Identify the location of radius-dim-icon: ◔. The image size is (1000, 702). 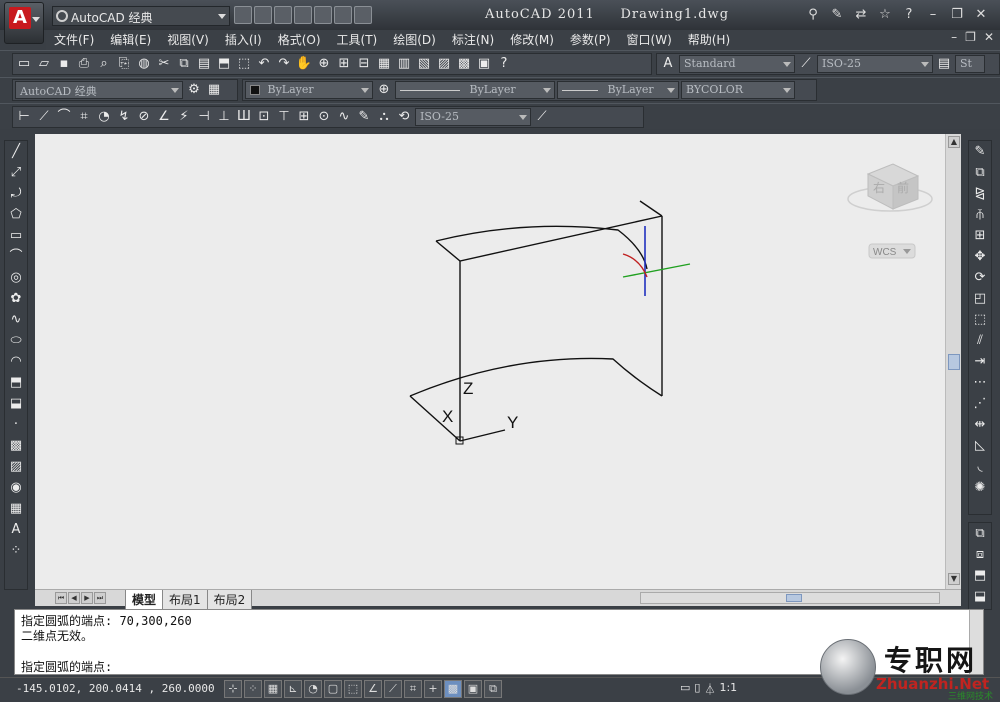
(104, 117).